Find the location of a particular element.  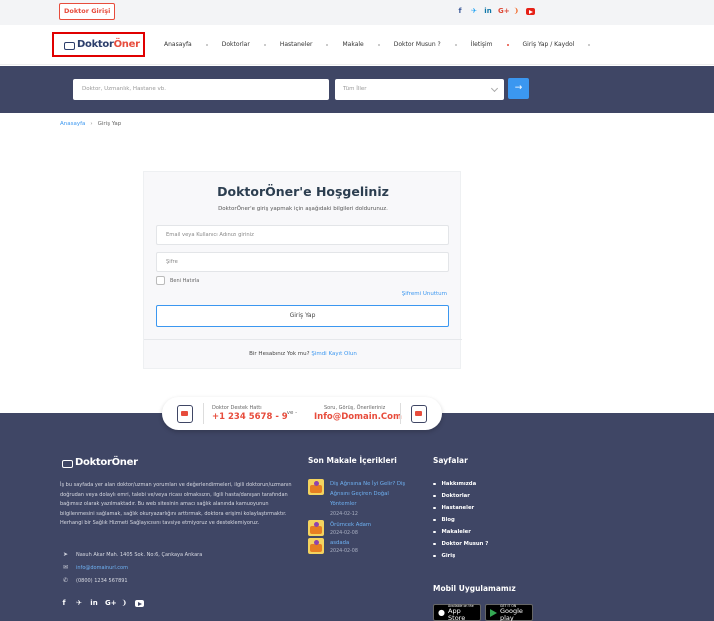

phone-icon: ✆ is located at coordinates (66, 580).